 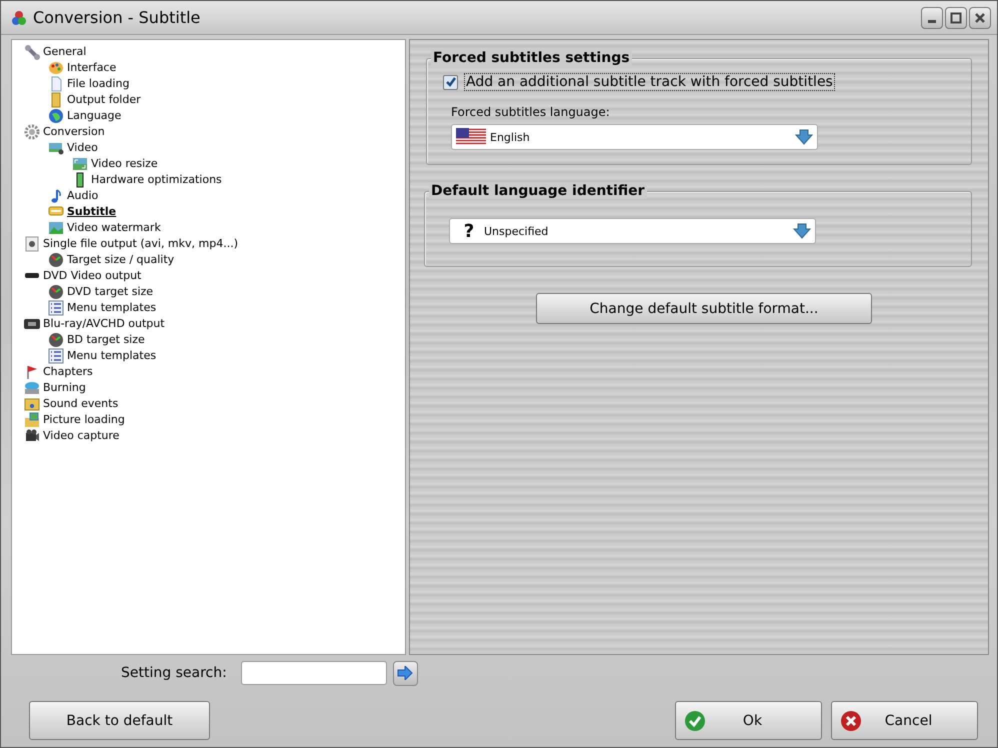 What do you see at coordinates (634, 137) in the screenshot?
I see `language-dropdown: English` at bounding box center [634, 137].